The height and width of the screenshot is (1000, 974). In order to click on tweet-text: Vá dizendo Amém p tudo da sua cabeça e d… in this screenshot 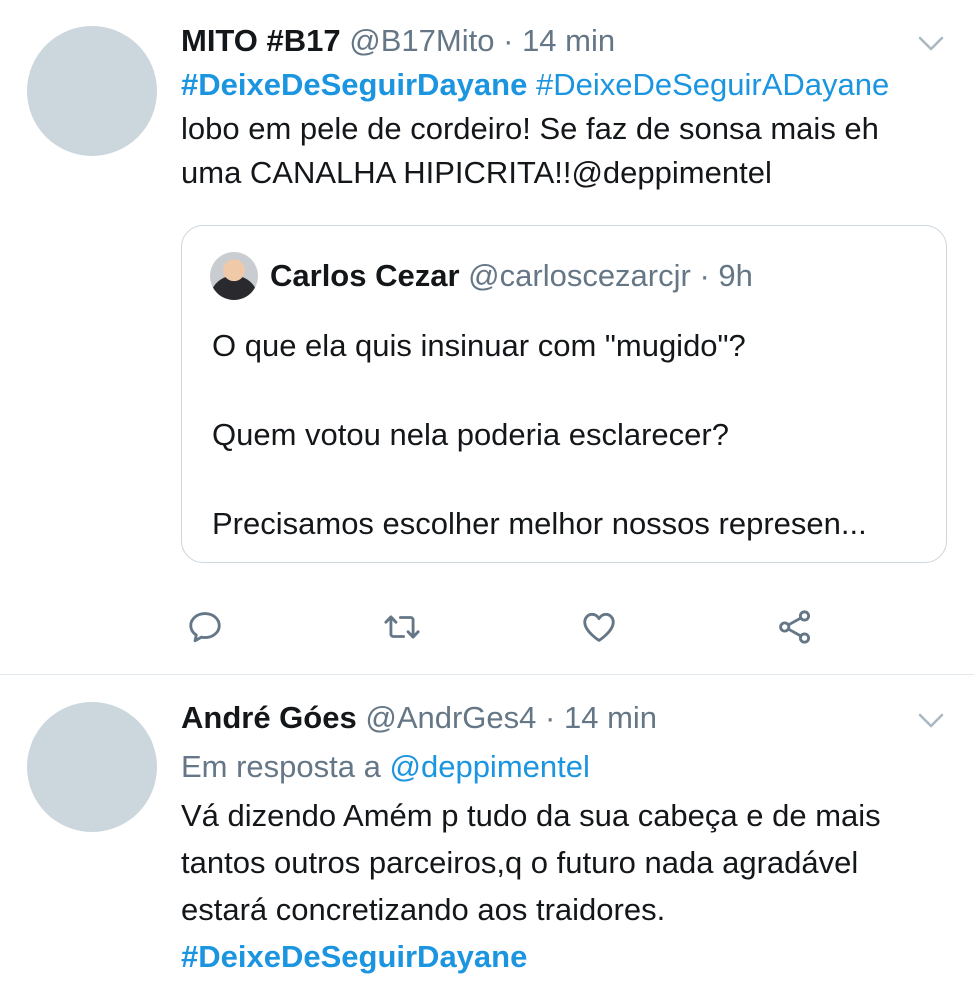, I will do `click(566, 886)`.